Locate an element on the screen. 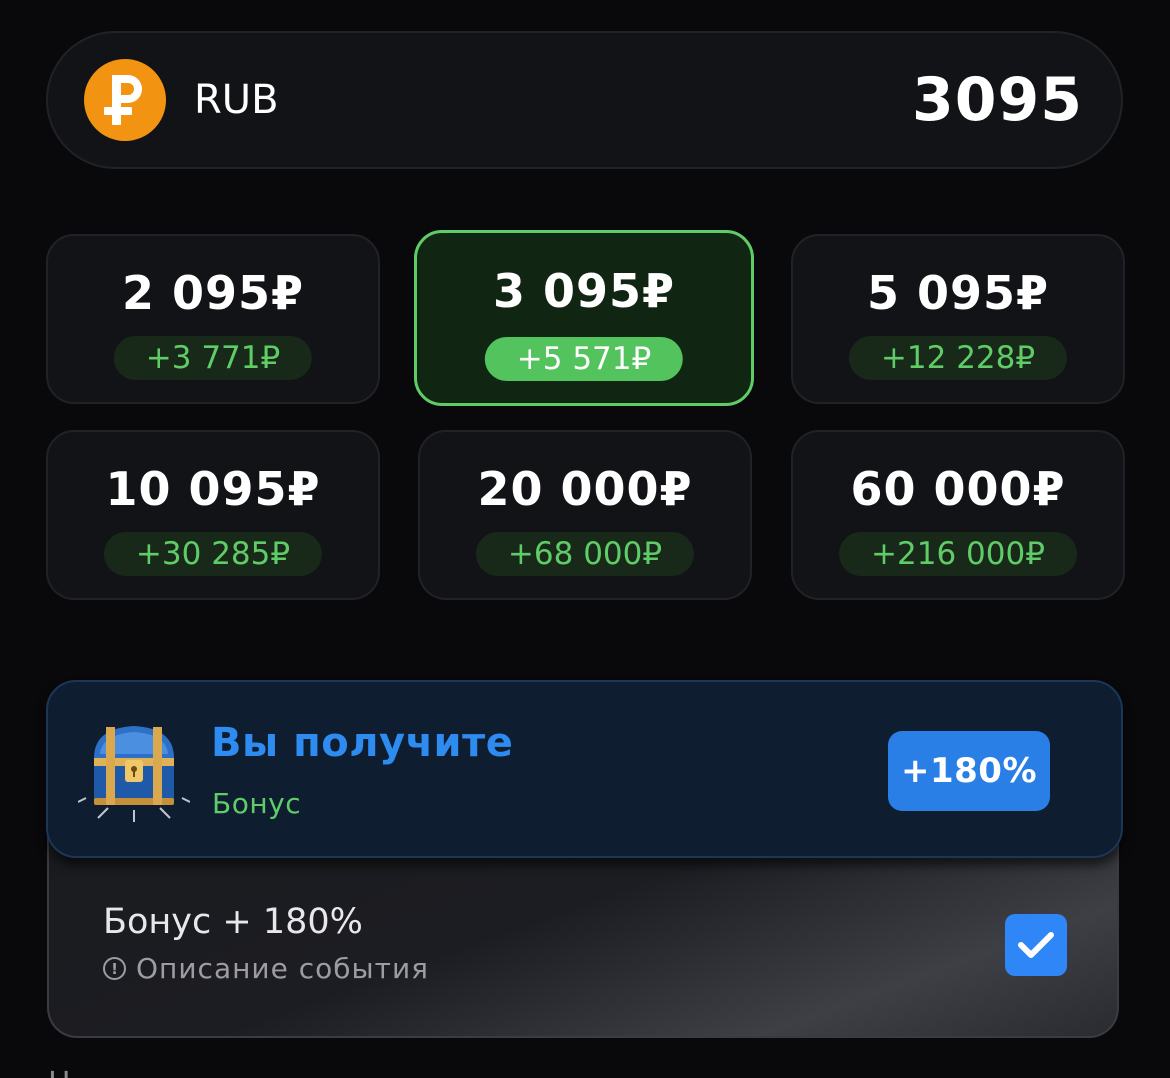  amount-option-10095: 10 095₽ +30 285₽ is located at coordinates (213, 515).